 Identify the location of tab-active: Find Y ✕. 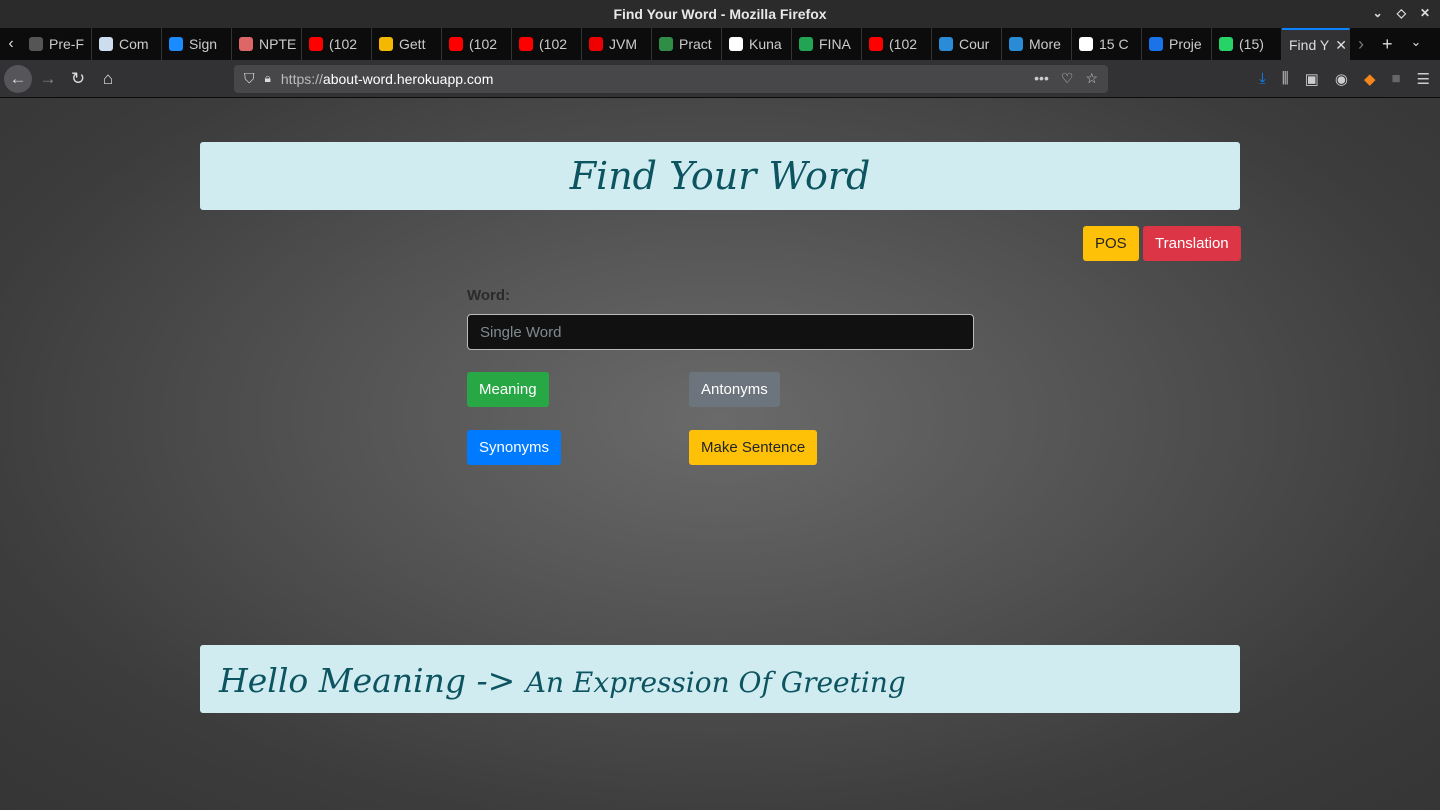
(1316, 44).